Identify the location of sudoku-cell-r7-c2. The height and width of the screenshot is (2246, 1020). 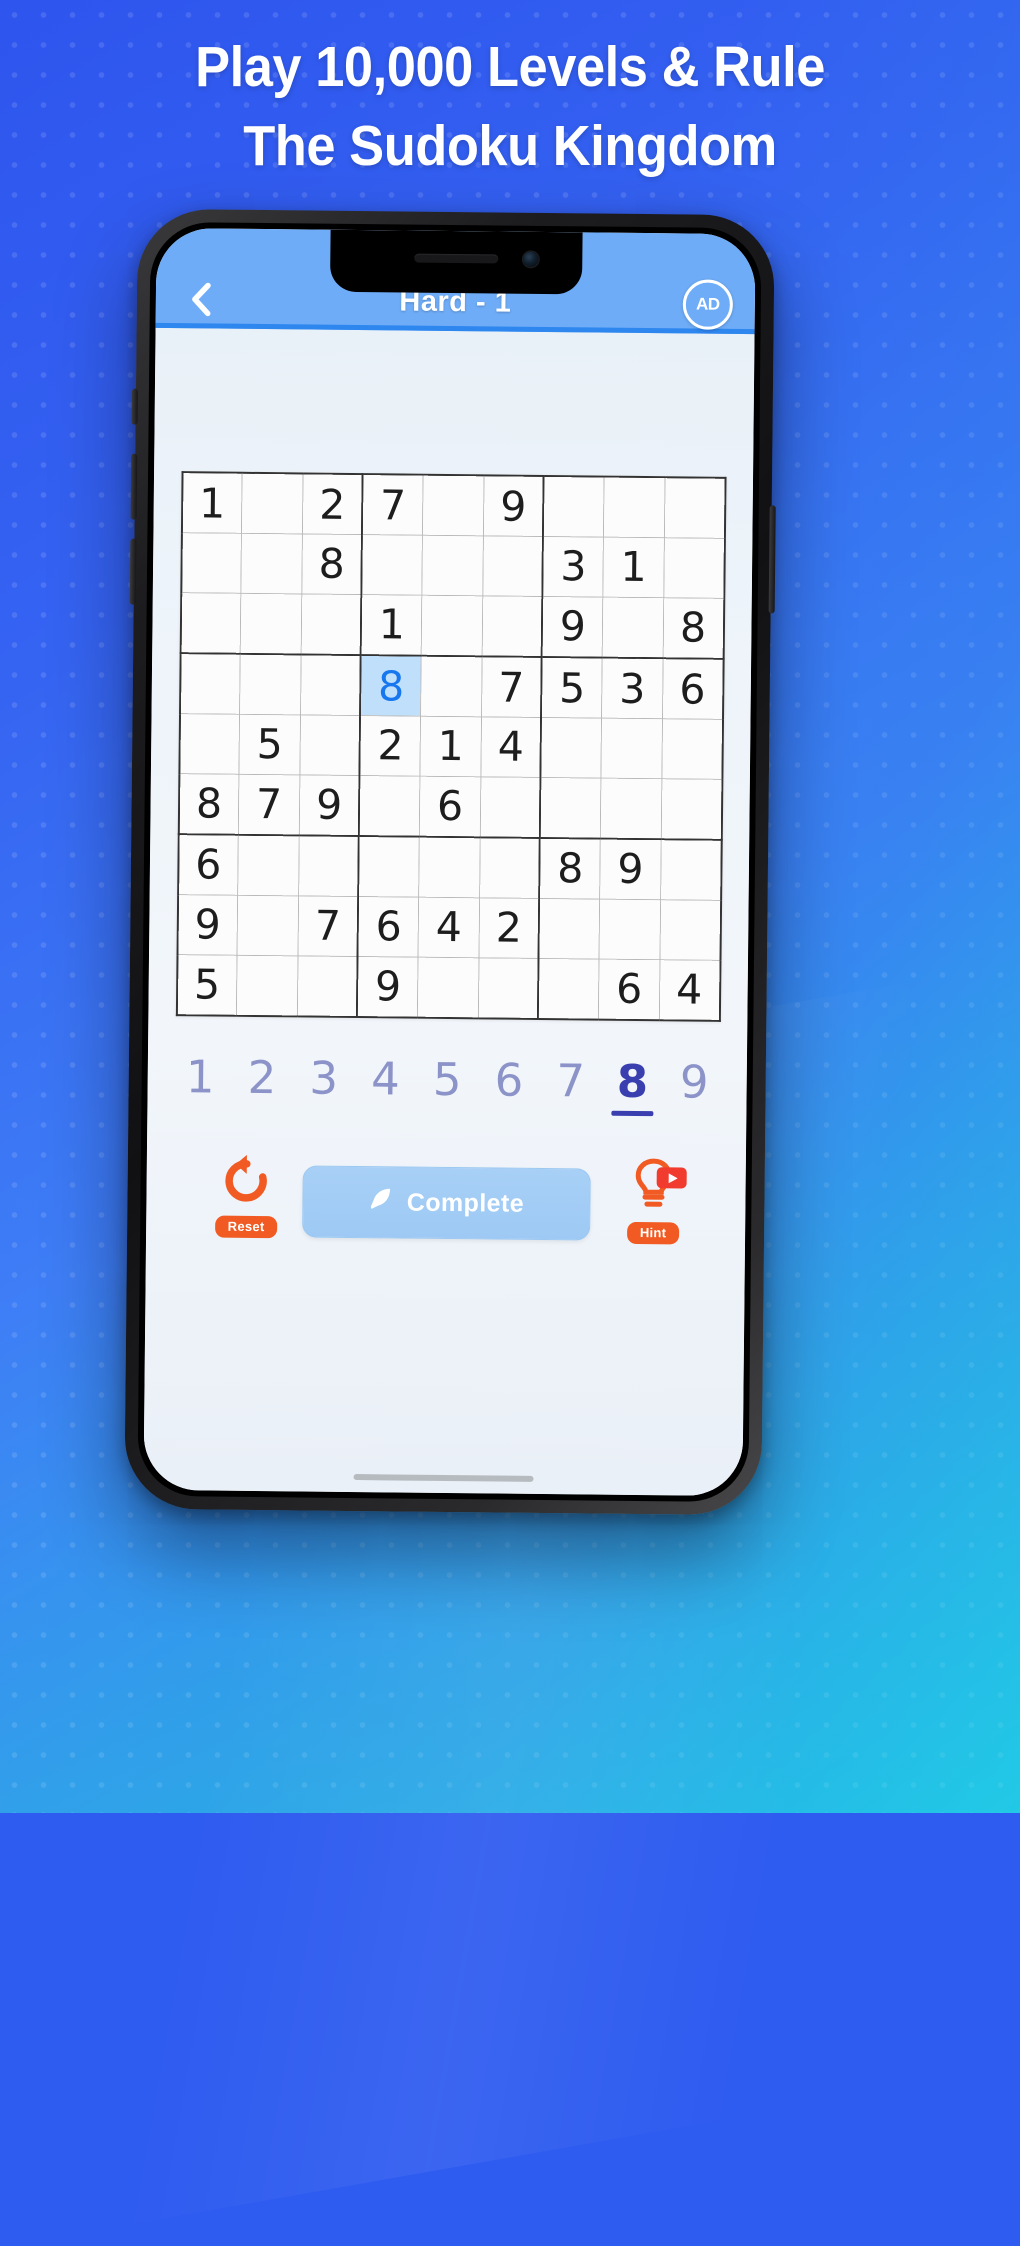
(268, 865).